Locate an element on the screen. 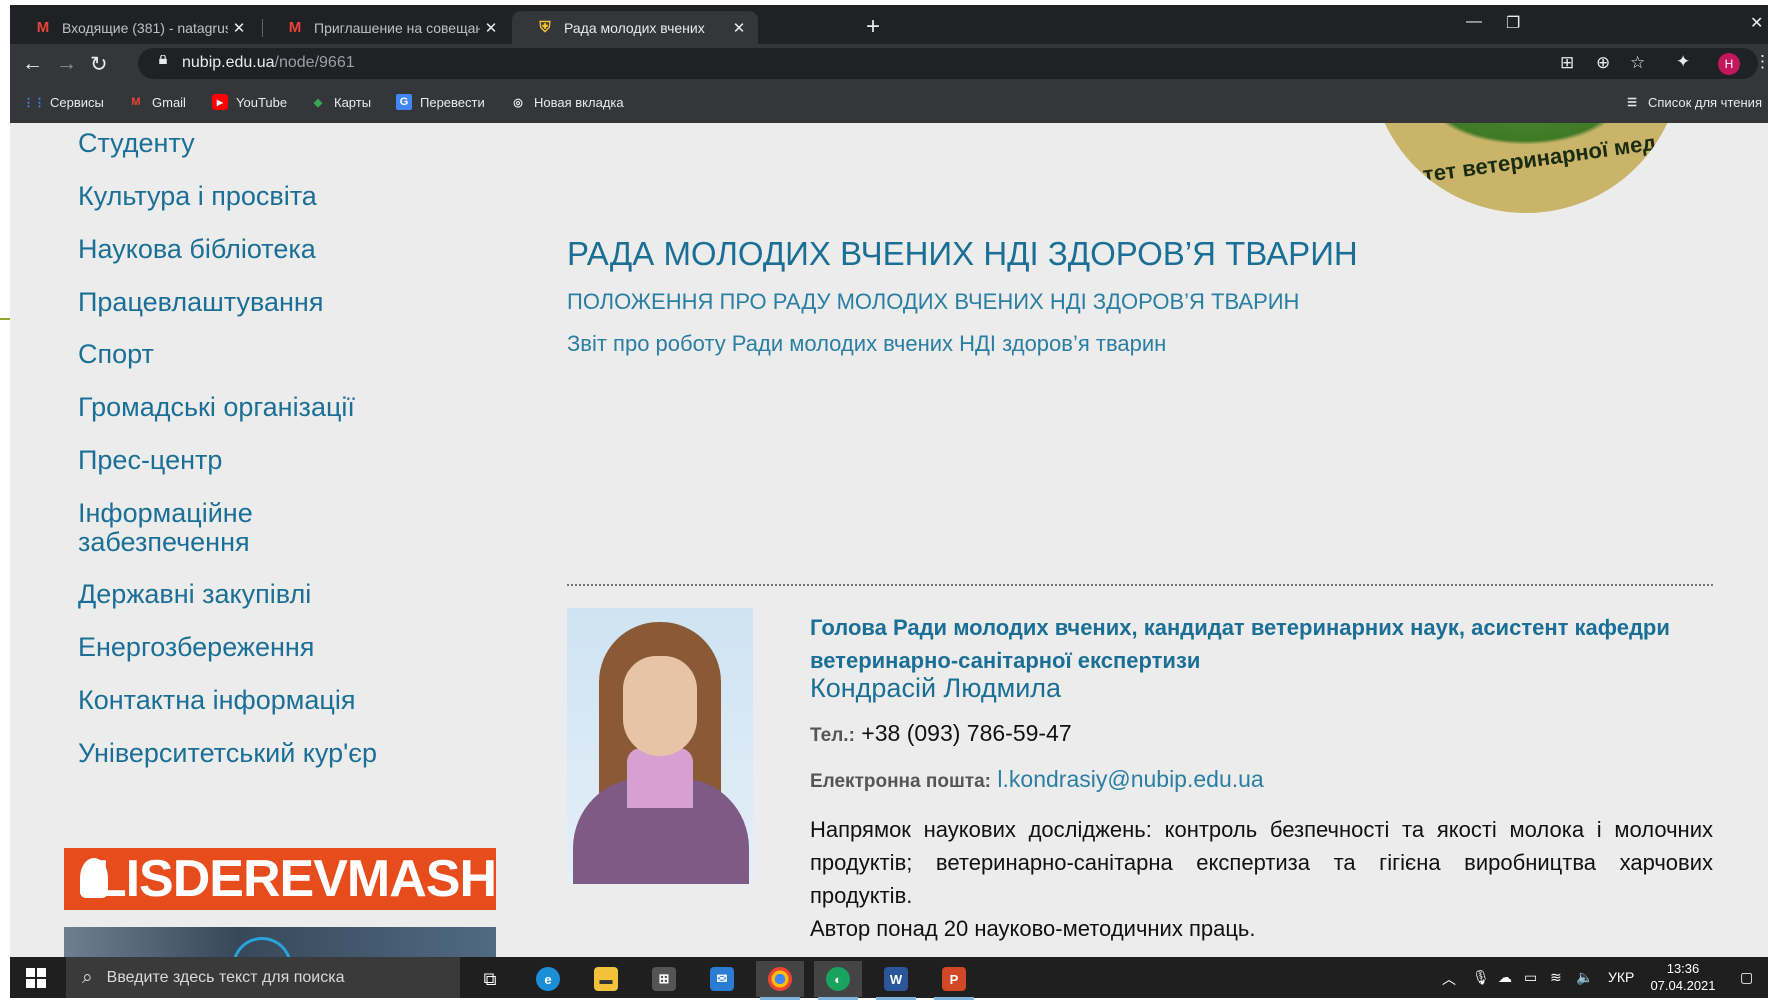  zoom-icon: ⊕ is located at coordinates (1603, 63).